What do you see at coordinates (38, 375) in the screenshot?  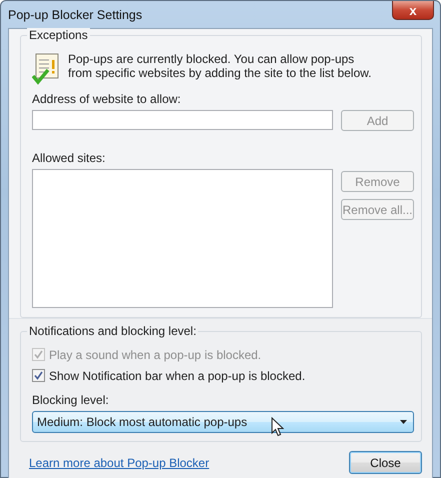 I see `checkbox` at bounding box center [38, 375].